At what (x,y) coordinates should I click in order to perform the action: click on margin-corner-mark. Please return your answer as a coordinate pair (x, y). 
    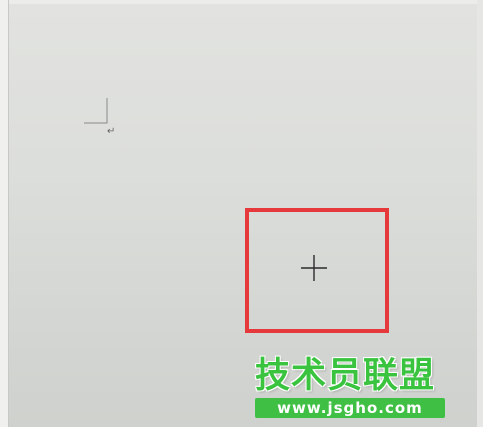
    Looking at the image, I should click on (96, 111).